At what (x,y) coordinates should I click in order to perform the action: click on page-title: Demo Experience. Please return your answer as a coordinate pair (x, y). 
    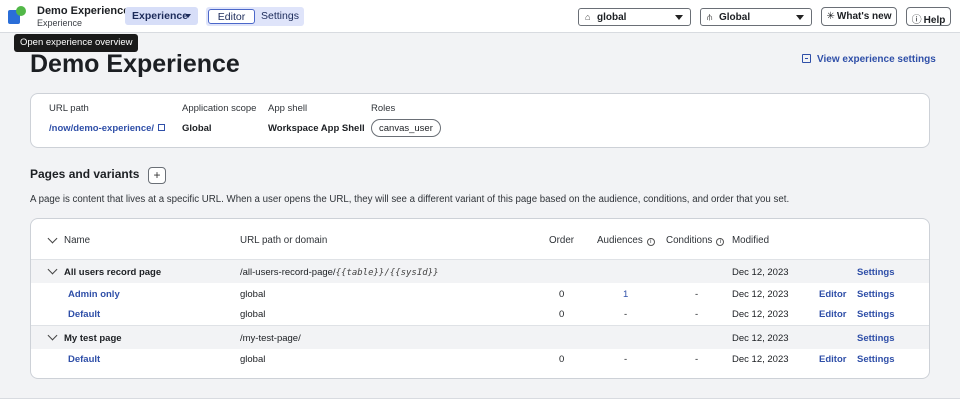
    Looking at the image, I should click on (135, 64).